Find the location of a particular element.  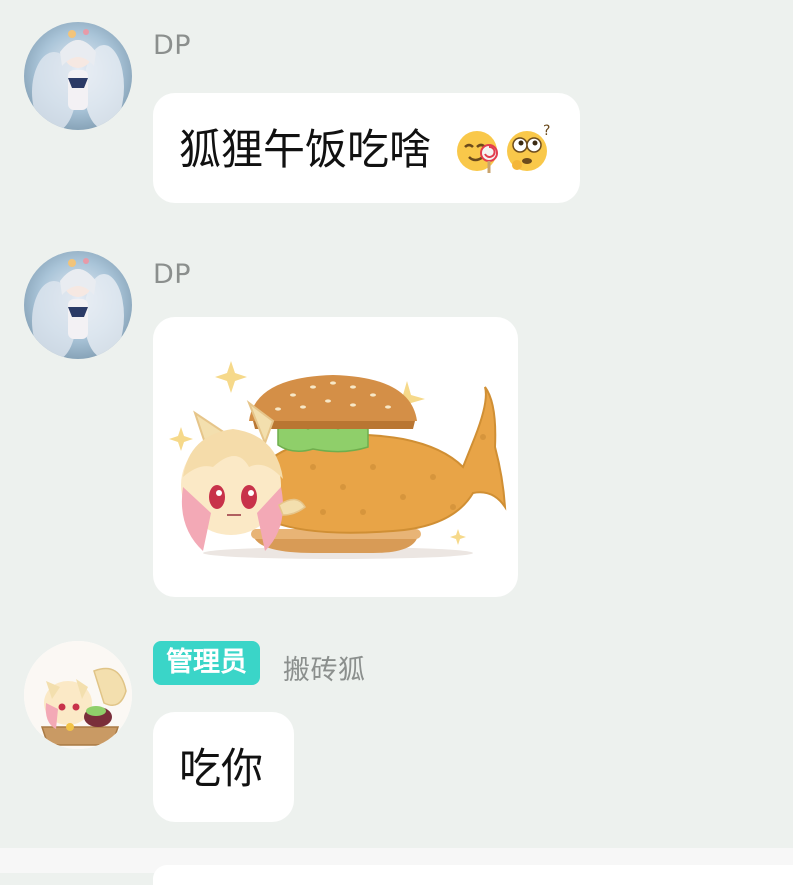

sticker-bubble is located at coordinates (335, 457).